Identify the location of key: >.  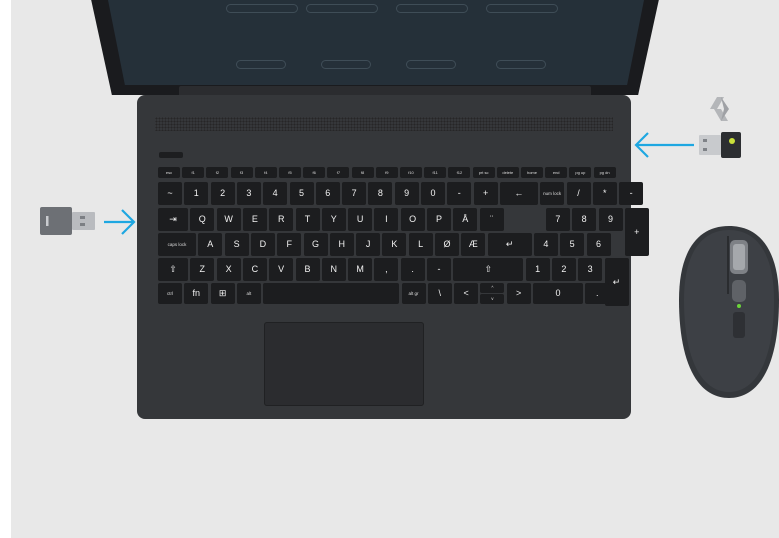
(518, 293).